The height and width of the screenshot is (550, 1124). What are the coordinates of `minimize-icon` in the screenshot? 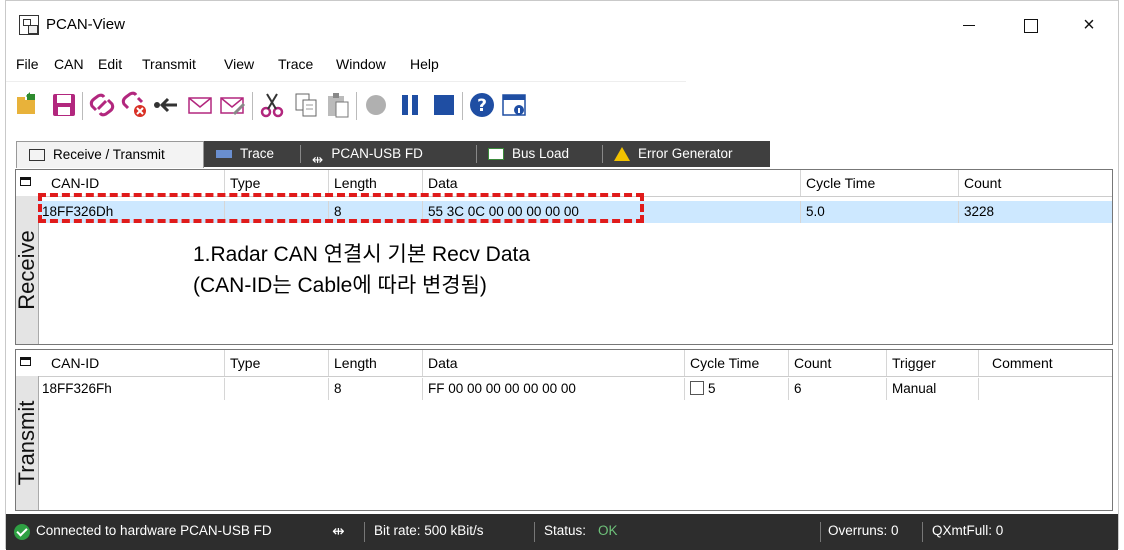 It's located at (969, 26).